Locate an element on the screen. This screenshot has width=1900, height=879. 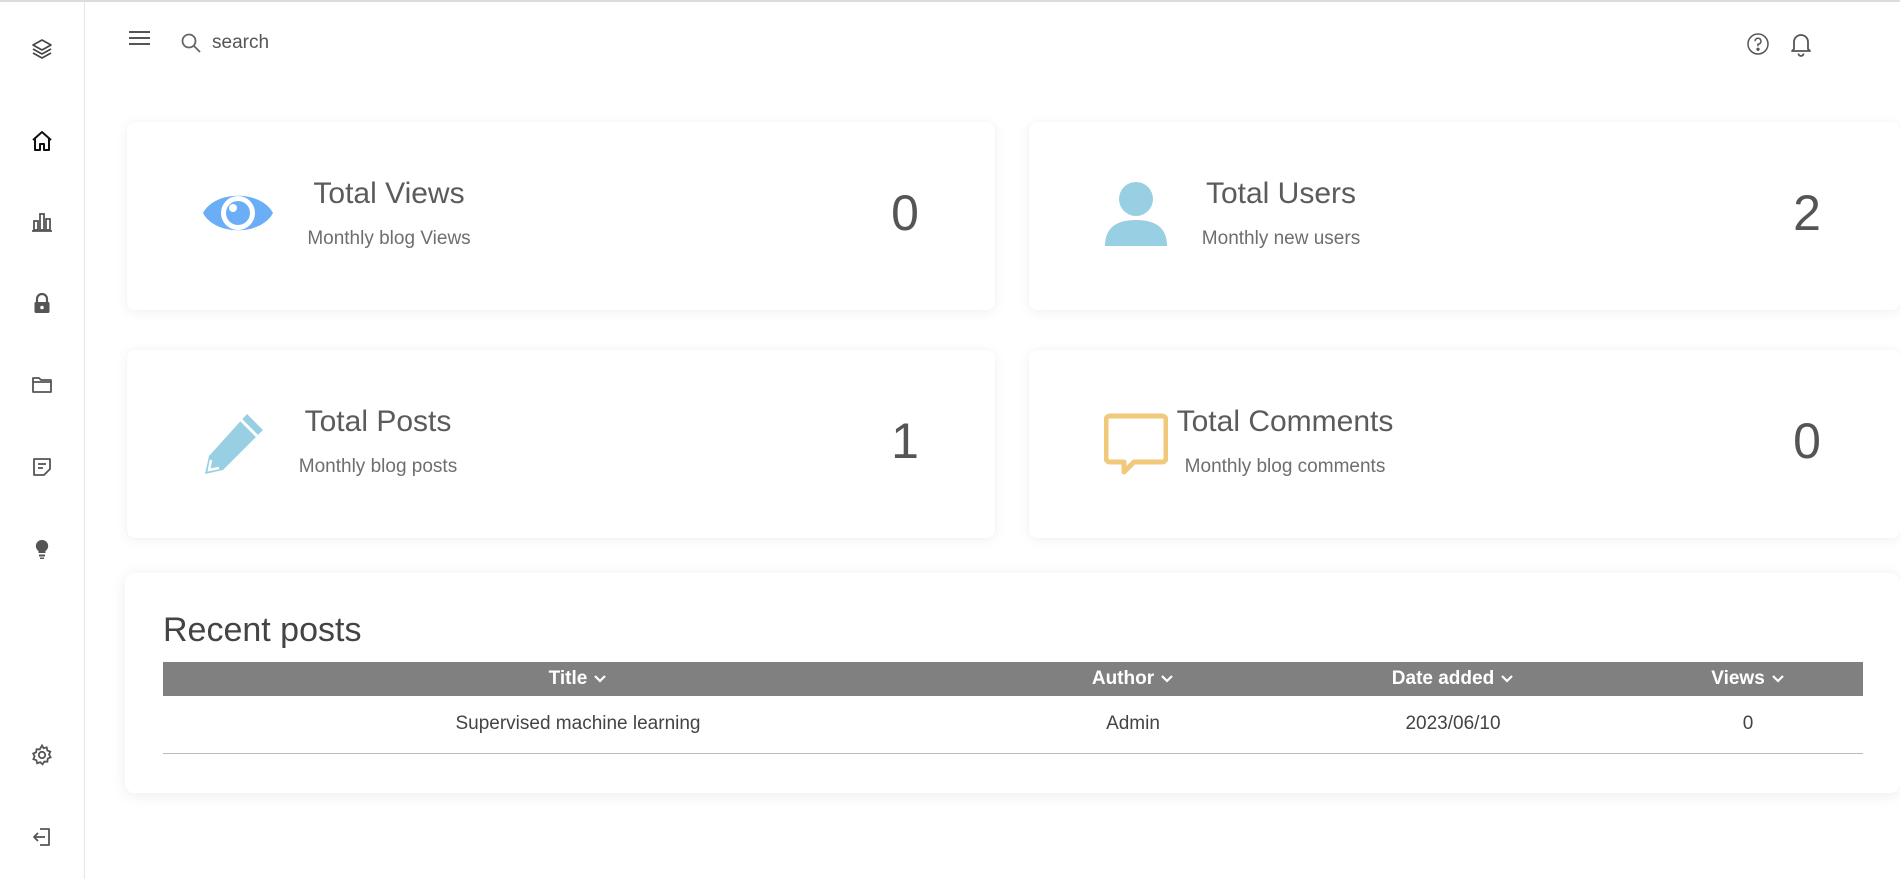
column-label: Date added is located at coordinates (1443, 678).